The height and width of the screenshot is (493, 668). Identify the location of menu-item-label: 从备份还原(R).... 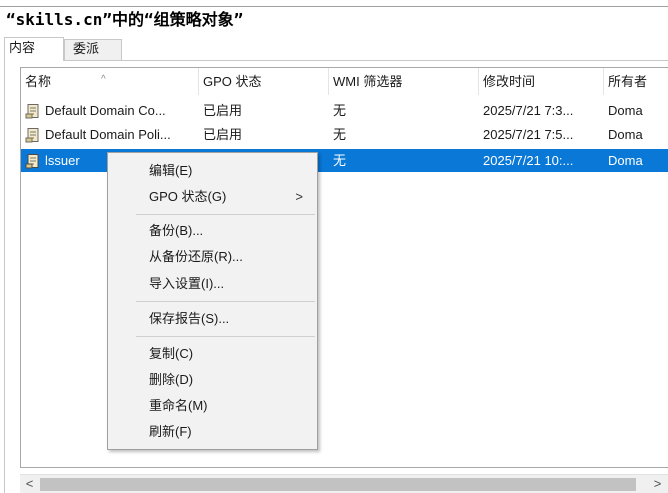
(196, 256).